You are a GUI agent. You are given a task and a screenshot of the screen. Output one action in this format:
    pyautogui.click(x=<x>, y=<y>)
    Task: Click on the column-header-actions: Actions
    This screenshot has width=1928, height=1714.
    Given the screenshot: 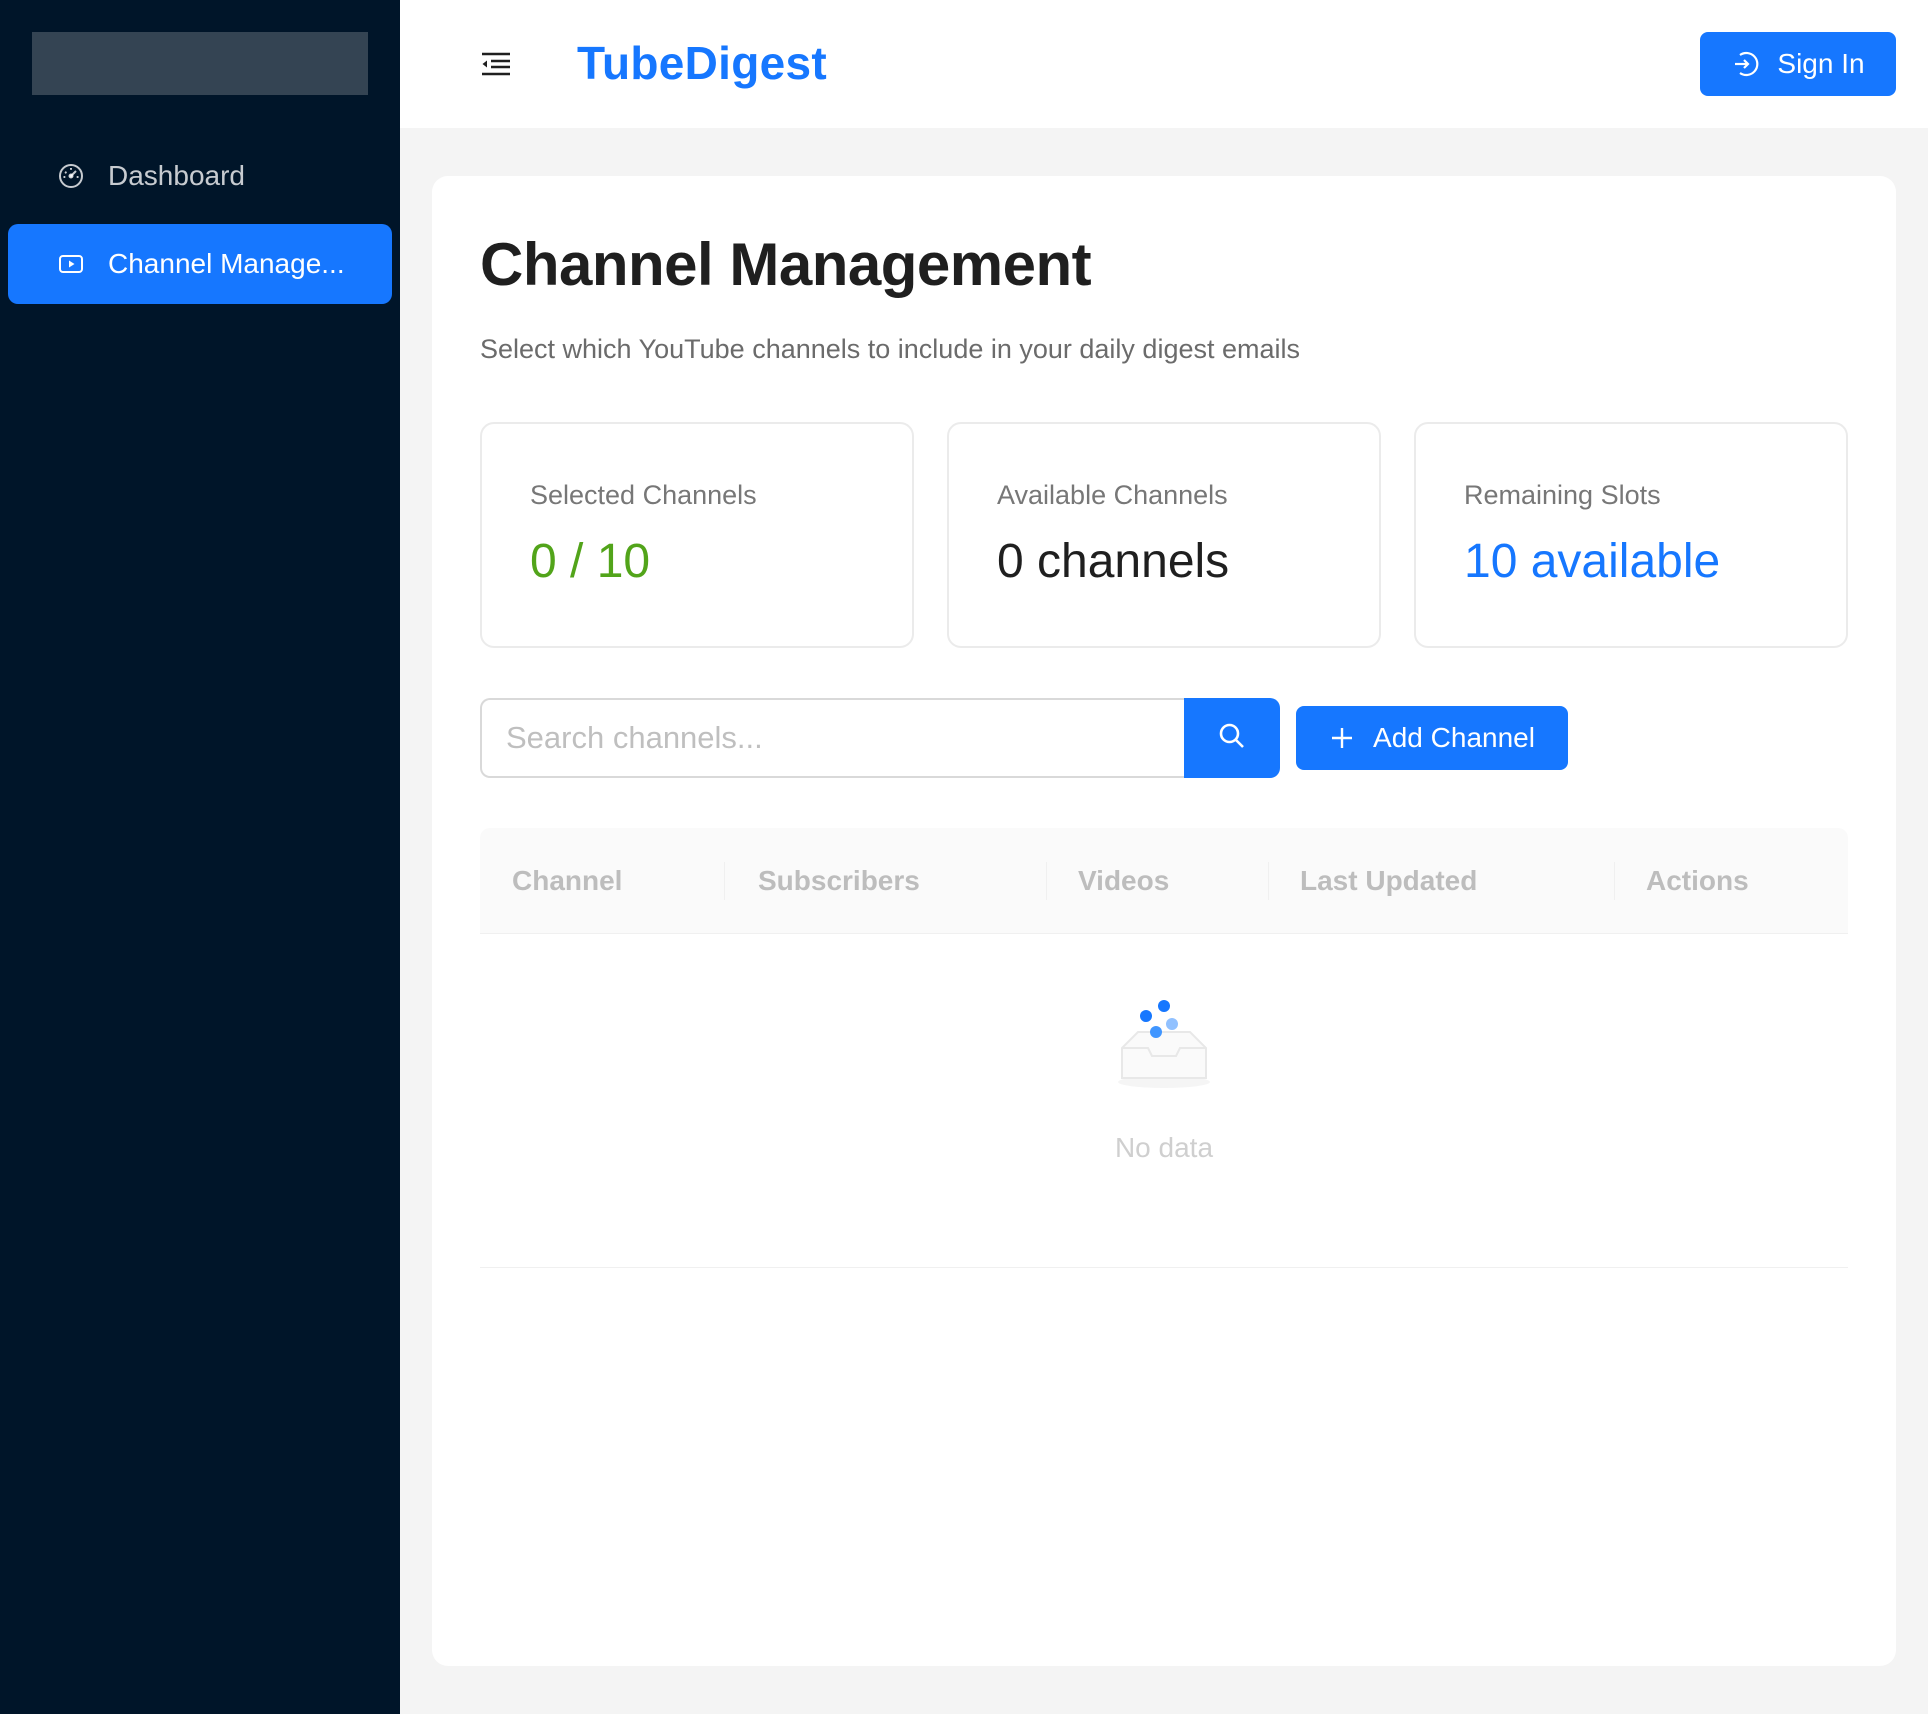 What is the action you would take?
    pyautogui.click(x=1697, y=880)
    